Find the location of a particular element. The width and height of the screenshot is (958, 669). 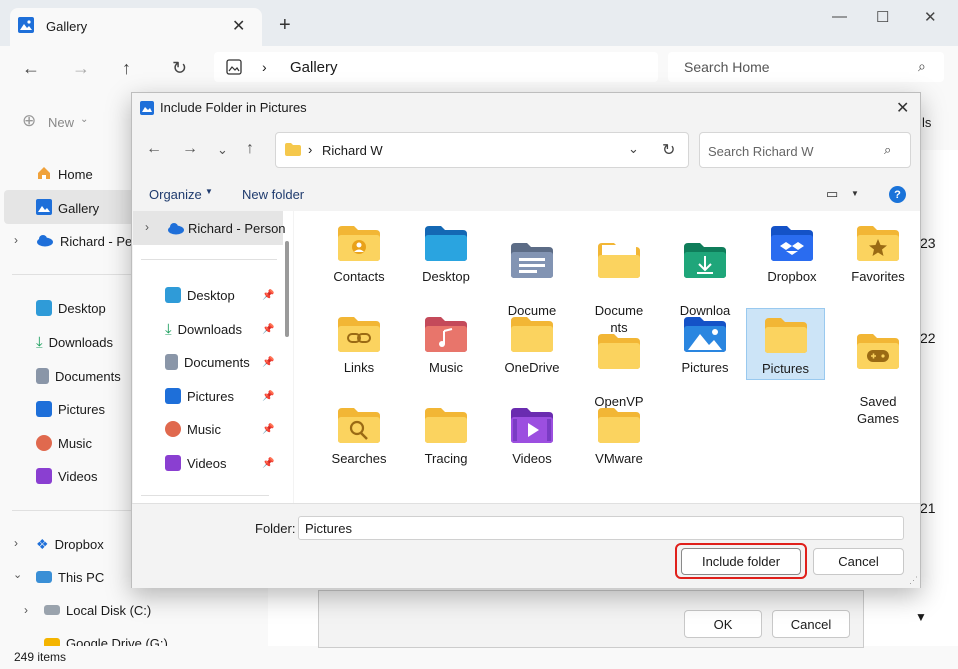

dropbox-icon: ❖ is located at coordinates (42, 543).